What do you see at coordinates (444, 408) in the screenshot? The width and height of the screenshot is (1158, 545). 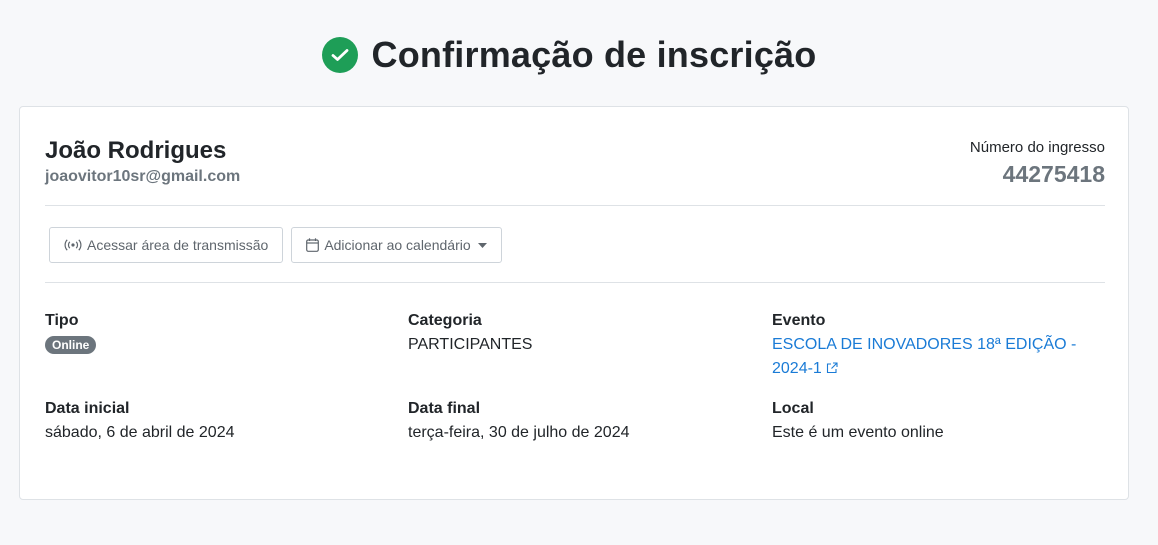 I see `detail-label: Data final` at bounding box center [444, 408].